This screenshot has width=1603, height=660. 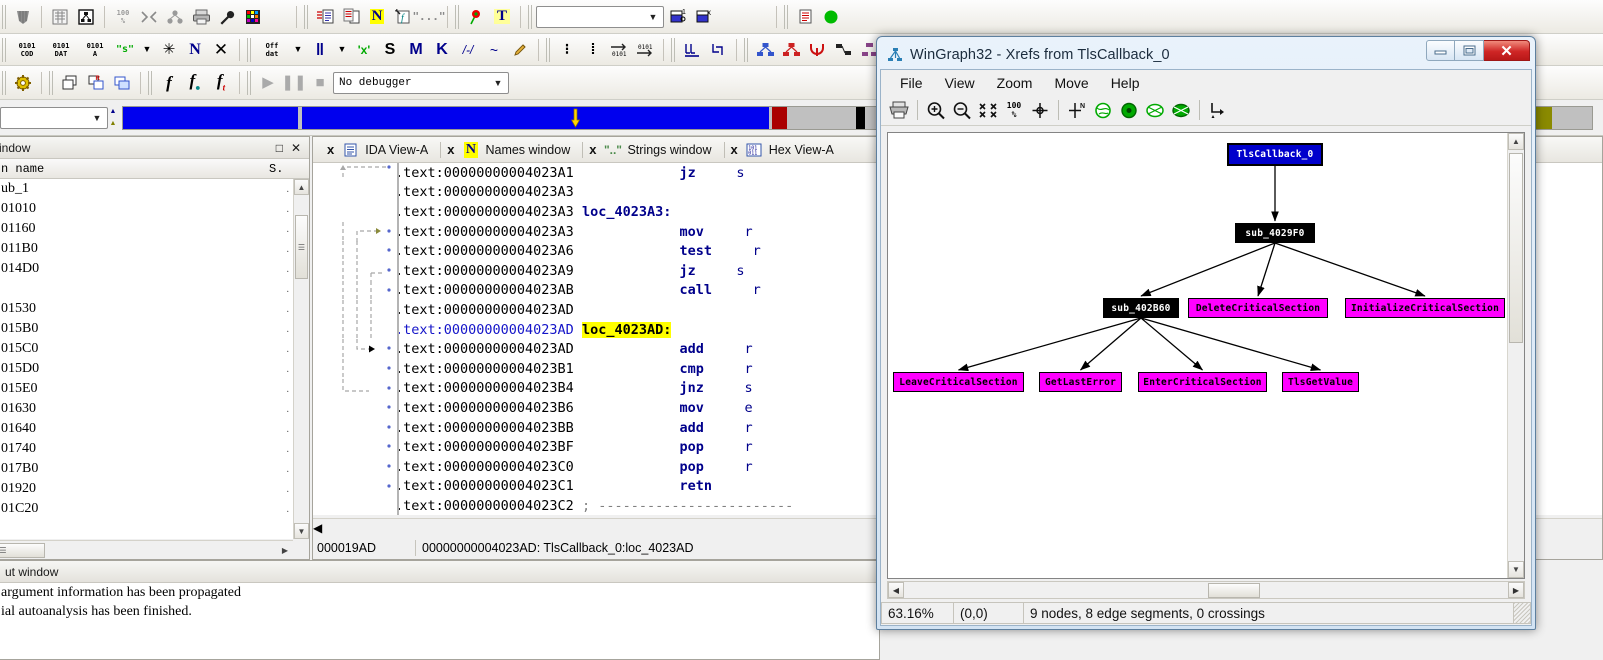 What do you see at coordinates (911, 83) in the screenshot?
I see `menu-item-file: File` at bounding box center [911, 83].